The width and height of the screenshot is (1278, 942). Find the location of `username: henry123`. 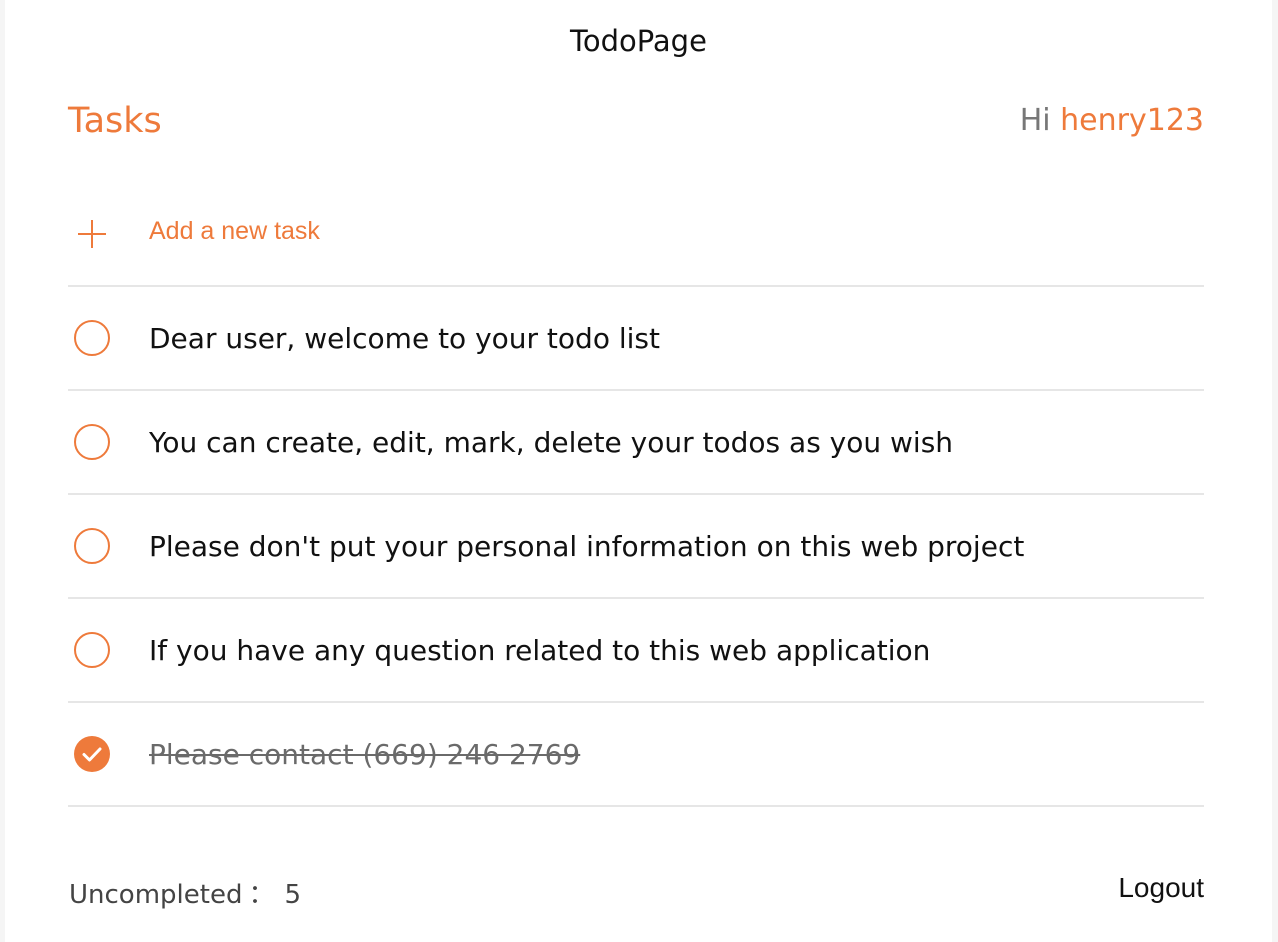

username: henry123 is located at coordinates (1132, 120).